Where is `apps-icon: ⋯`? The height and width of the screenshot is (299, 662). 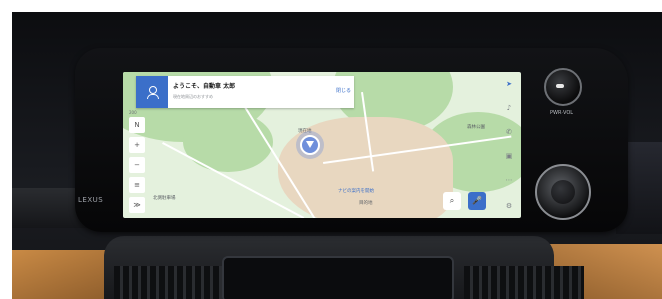 apps-icon: ⋯ is located at coordinates (509, 180).